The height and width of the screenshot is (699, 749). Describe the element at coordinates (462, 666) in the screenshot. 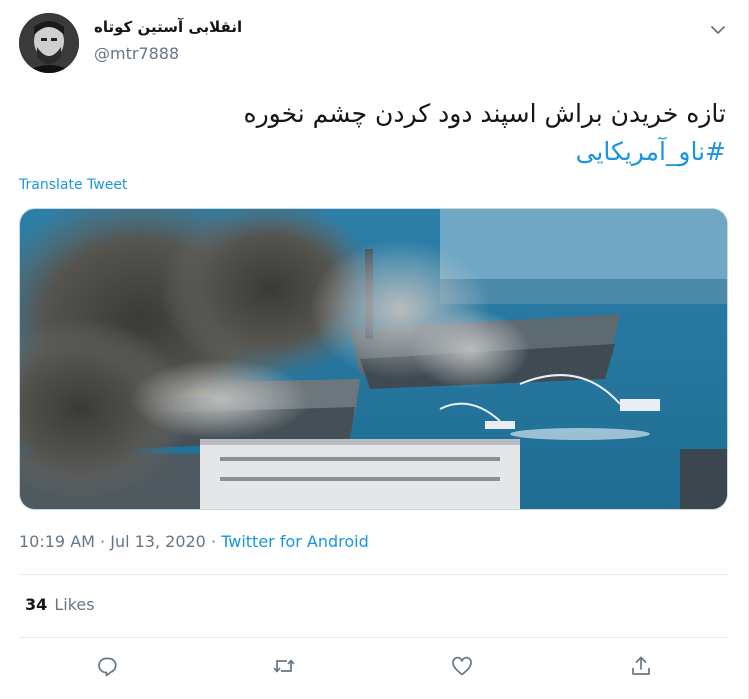

I see `heart-icon` at that location.